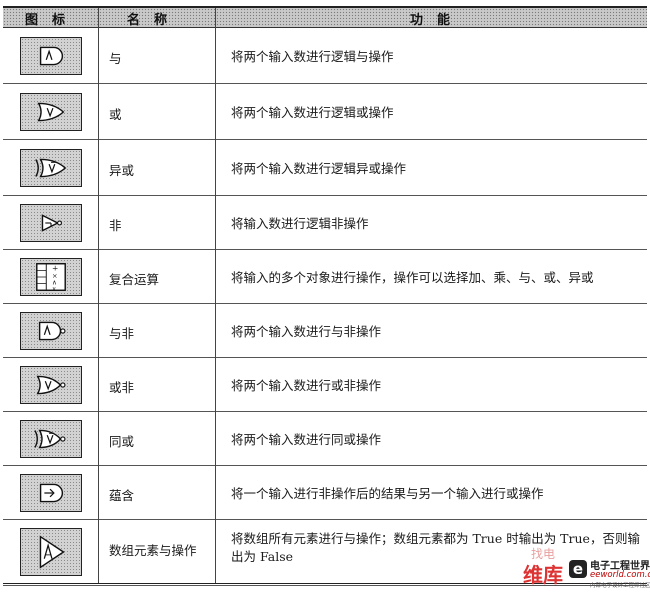  Describe the element at coordinates (51, 439) in the screenshot. I see `xnor-gate-icon` at that location.